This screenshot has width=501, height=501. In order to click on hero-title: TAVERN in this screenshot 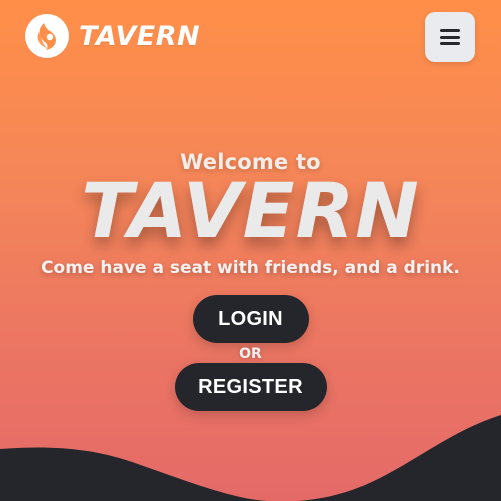, I will do `click(250, 210)`.